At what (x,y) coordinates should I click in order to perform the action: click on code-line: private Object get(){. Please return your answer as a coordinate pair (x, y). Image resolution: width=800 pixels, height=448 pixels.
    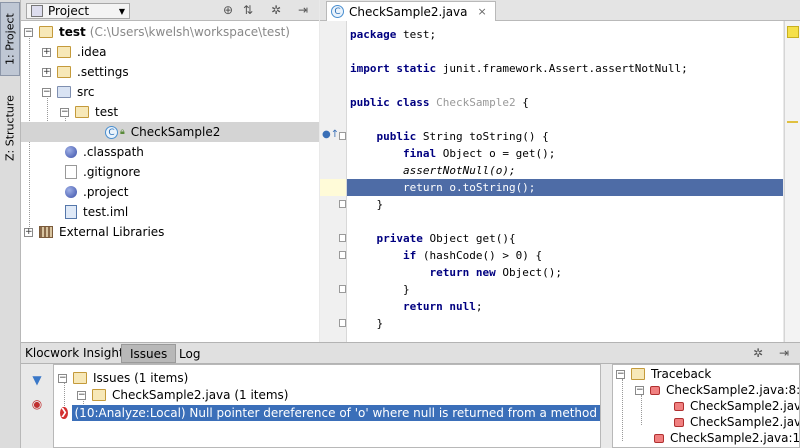
    Looking at the image, I should click on (446, 238).